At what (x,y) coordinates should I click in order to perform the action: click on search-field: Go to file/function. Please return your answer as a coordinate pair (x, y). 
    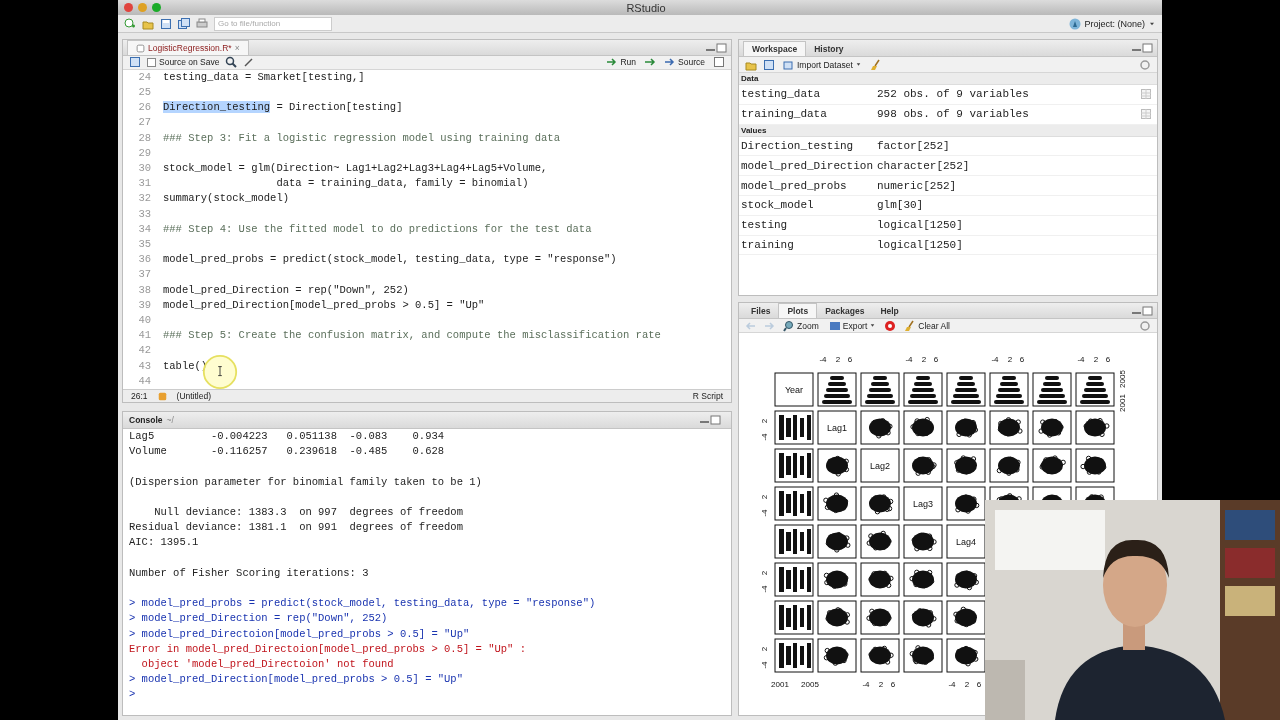
    Looking at the image, I should click on (273, 23).